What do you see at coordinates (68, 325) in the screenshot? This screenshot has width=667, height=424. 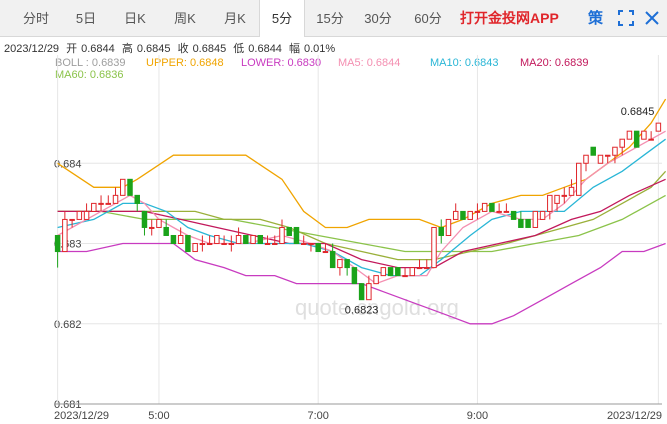 I see `y-tick-label: 0.682` at bounding box center [68, 325].